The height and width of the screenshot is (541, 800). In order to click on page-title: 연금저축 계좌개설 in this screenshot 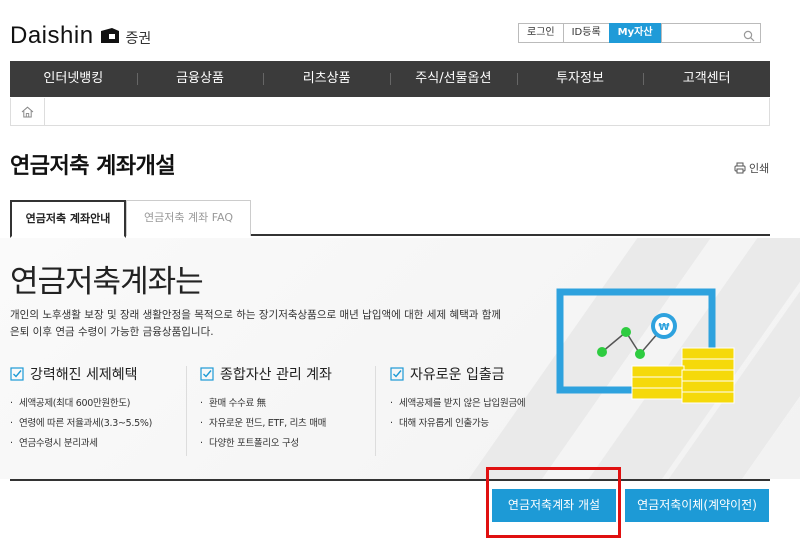, I will do `click(93, 166)`.